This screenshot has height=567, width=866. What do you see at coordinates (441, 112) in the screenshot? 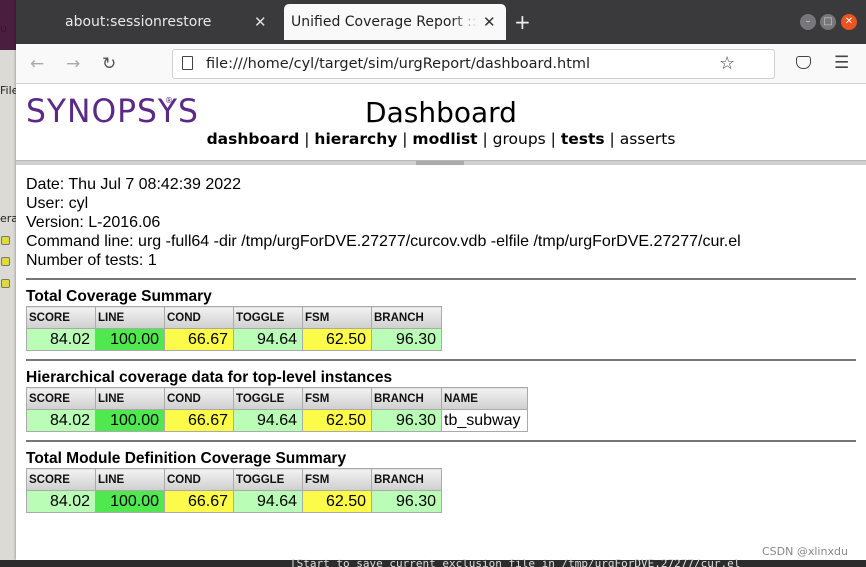
I see `page-title: Dashboard` at bounding box center [441, 112].